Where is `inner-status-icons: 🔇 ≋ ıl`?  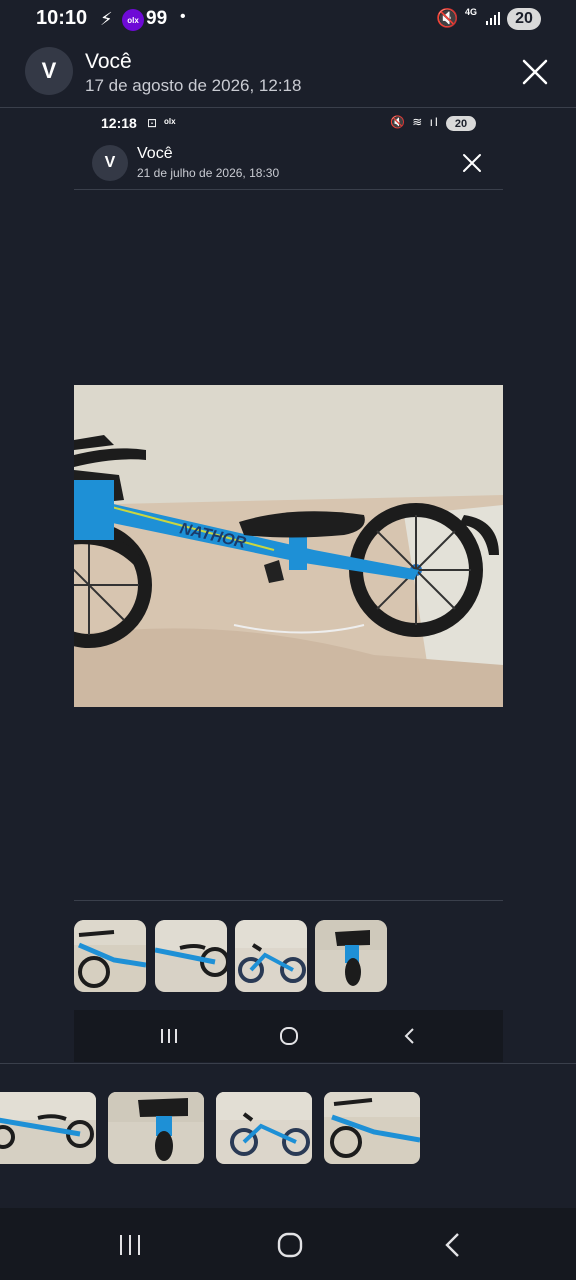 inner-status-icons: 🔇 ≋ ıl is located at coordinates (415, 122).